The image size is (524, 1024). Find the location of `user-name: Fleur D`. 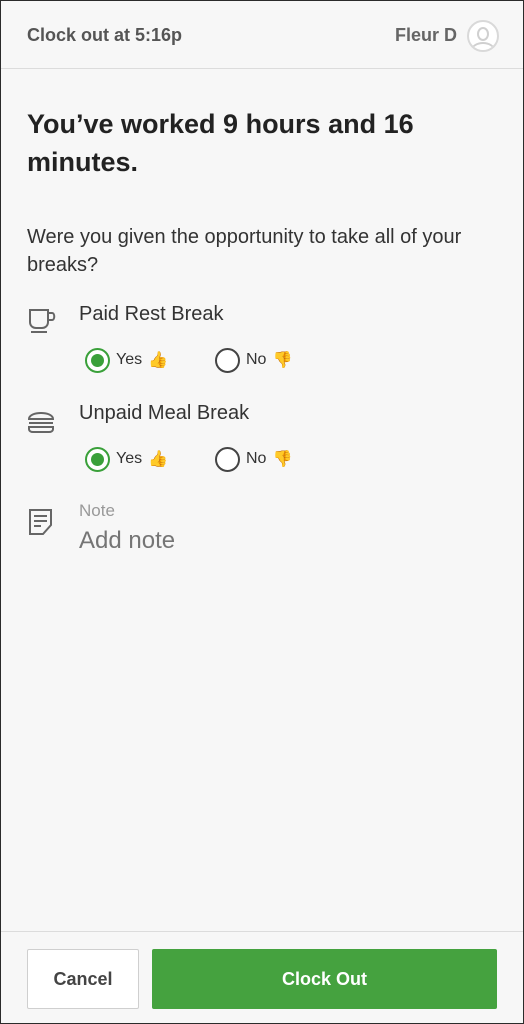

user-name: Fleur D is located at coordinates (425, 35).